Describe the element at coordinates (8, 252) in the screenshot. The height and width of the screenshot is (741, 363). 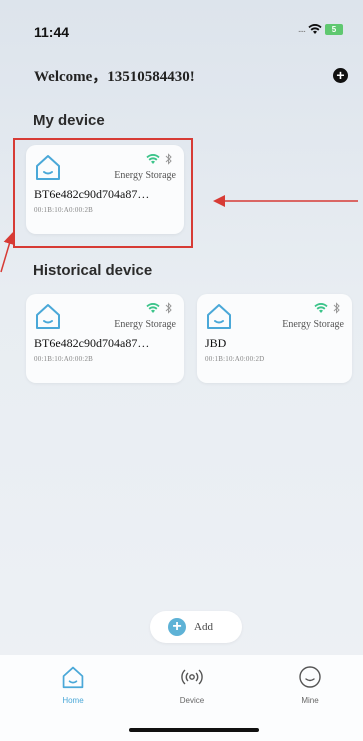
I see `arrow-left` at that location.